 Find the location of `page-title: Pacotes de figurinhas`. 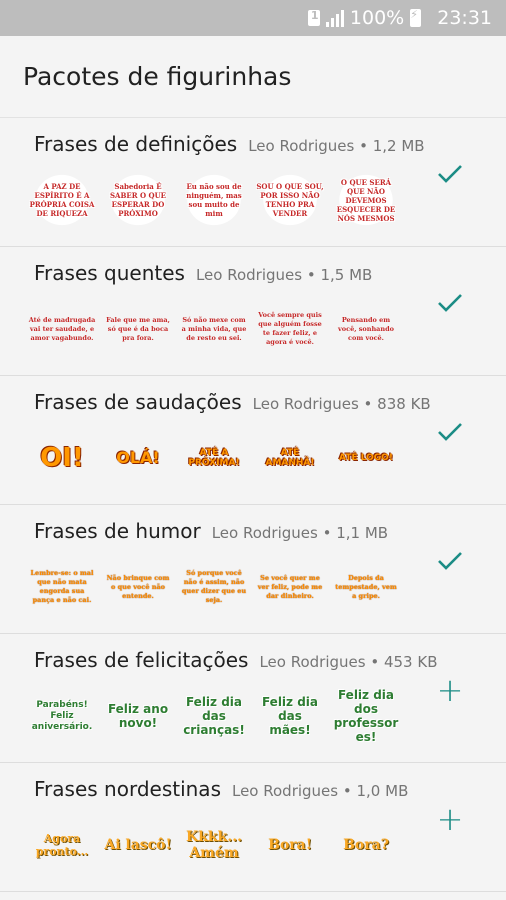

page-title: Pacotes de figurinhas is located at coordinates (157, 76).